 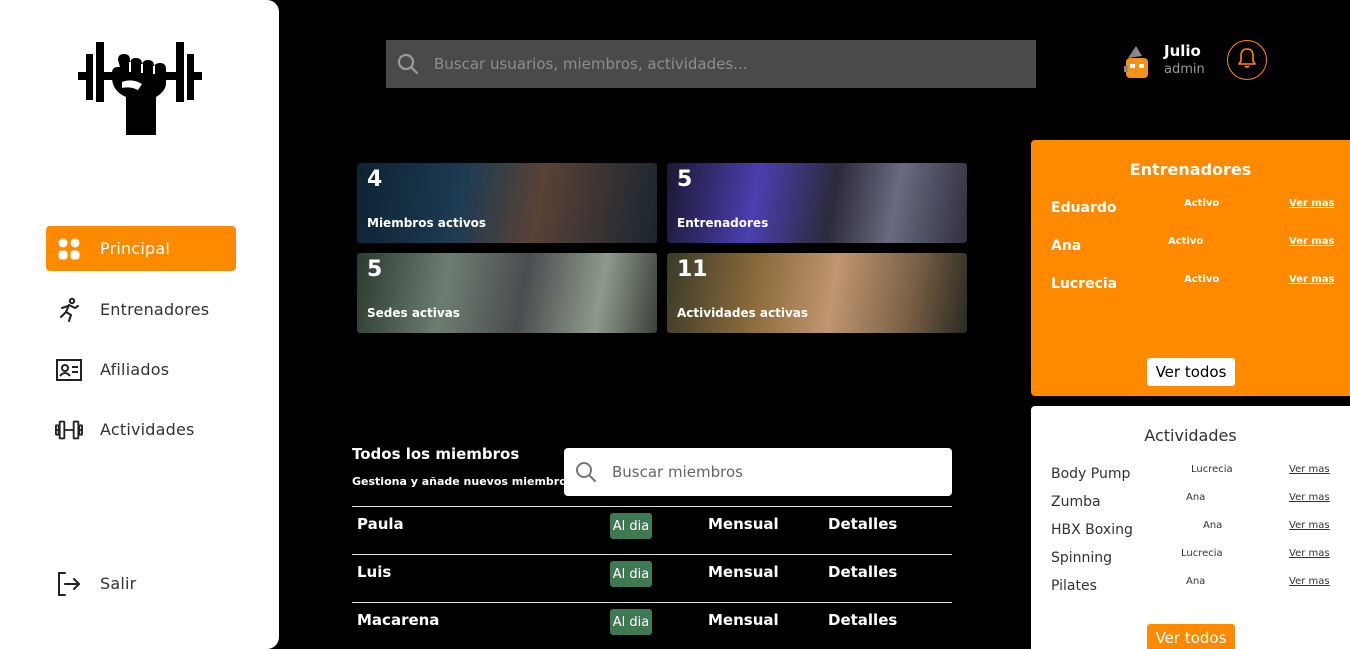 What do you see at coordinates (69, 310) in the screenshot?
I see `running-person-icon` at bounding box center [69, 310].